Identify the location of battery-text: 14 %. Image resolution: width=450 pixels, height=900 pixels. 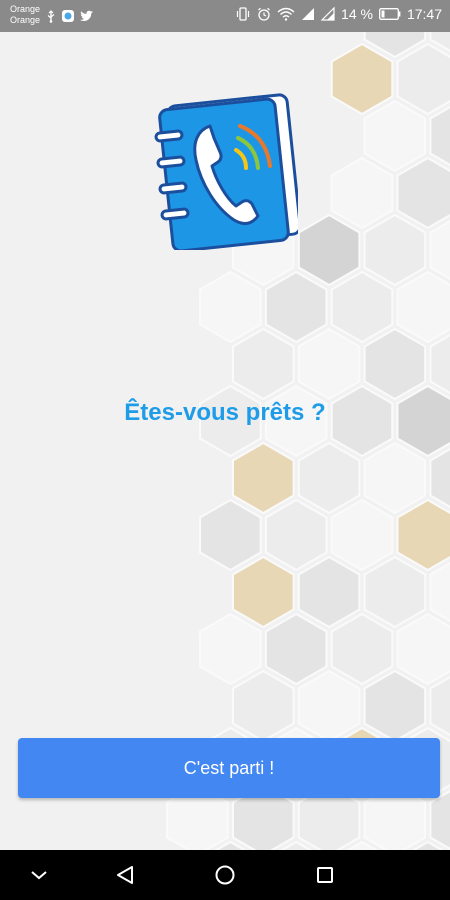
(357, 14).